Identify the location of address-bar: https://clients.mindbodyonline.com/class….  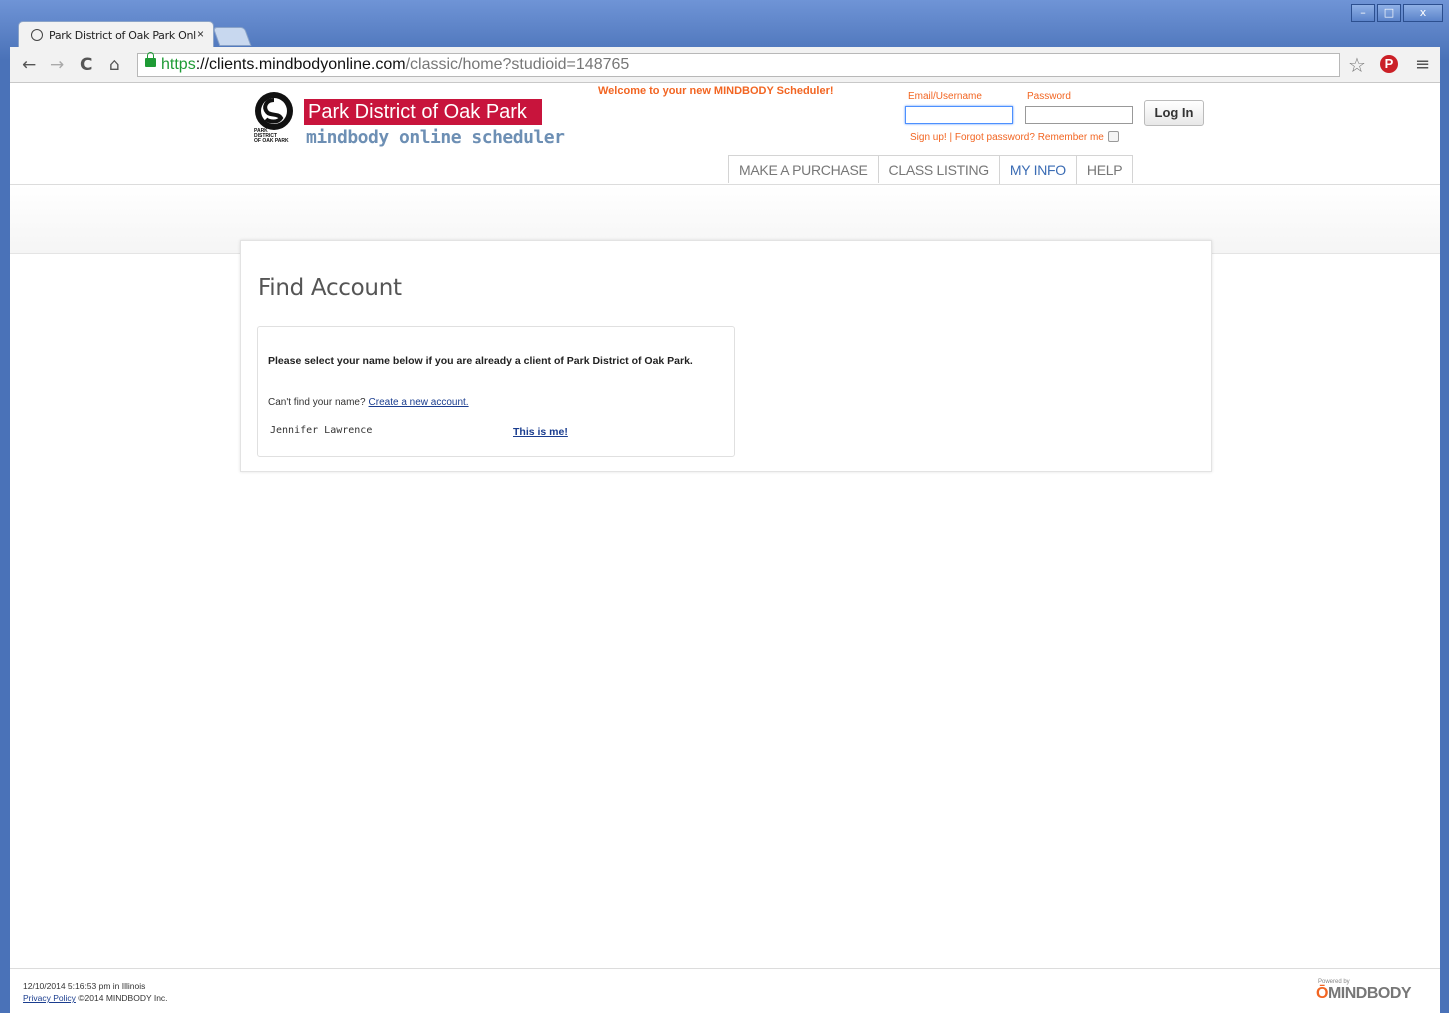
(738, 64).